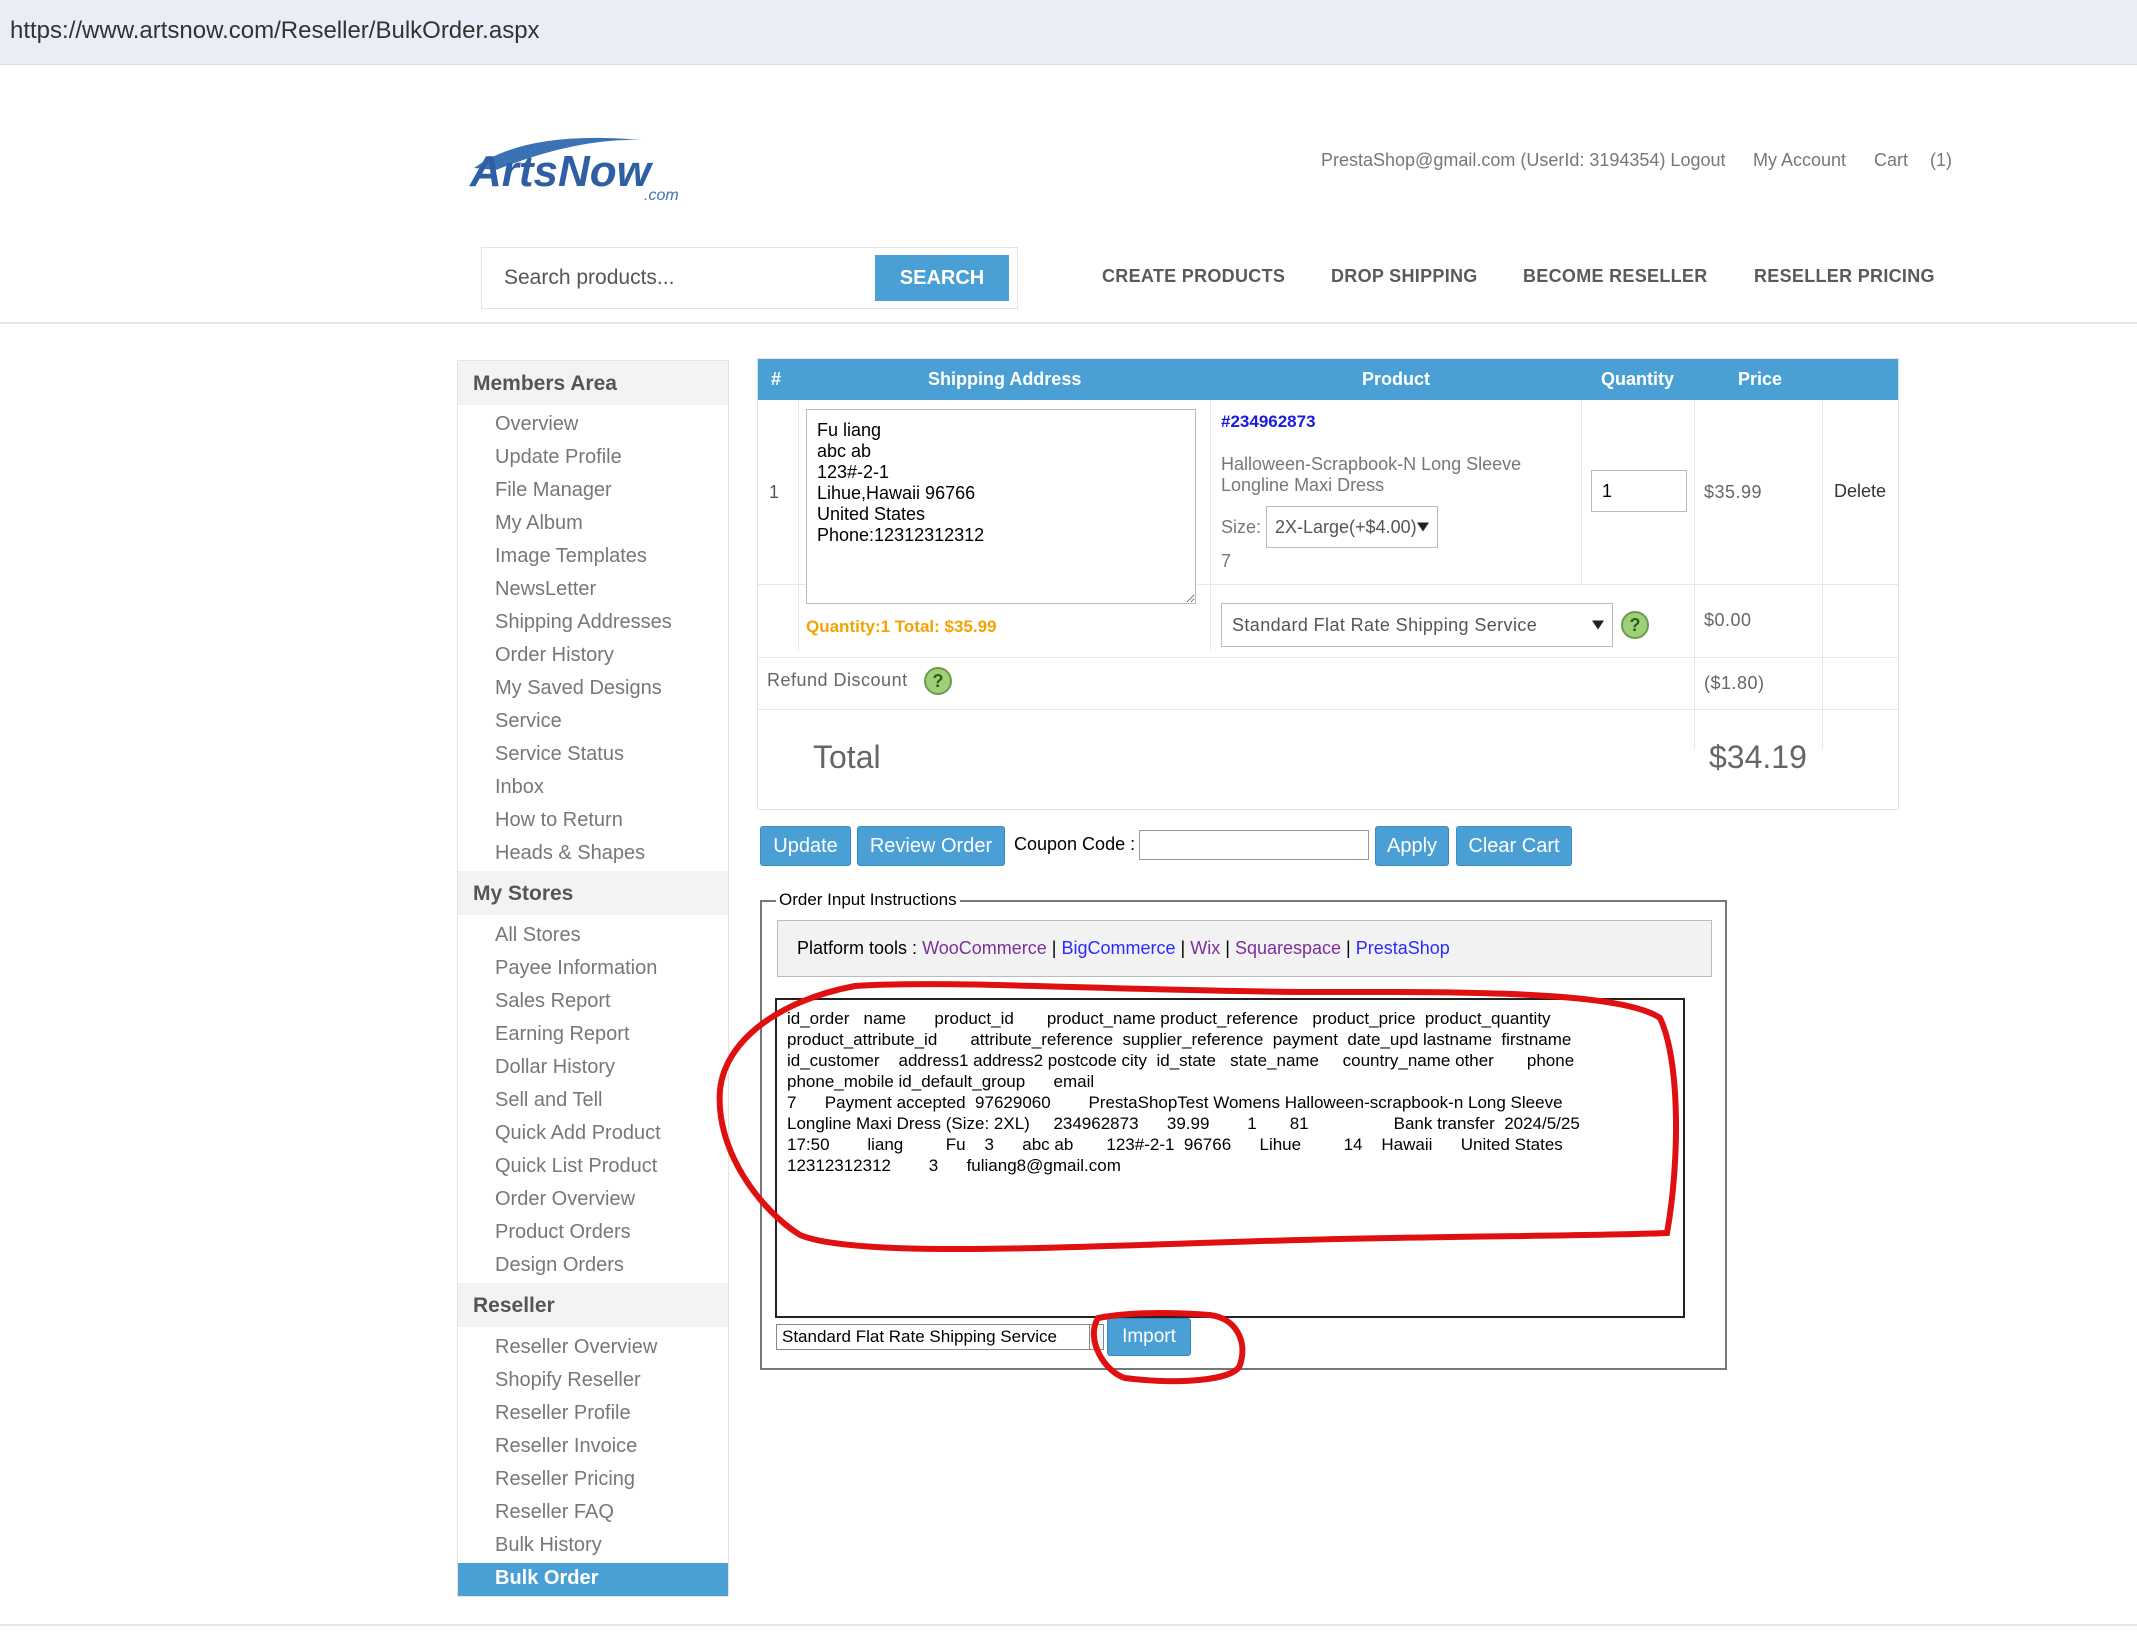  What do you see at coordinates (984, 948) in the screenshot?
I see `woocommerce-link: WooCommerce` at bounding box center [984, 948].